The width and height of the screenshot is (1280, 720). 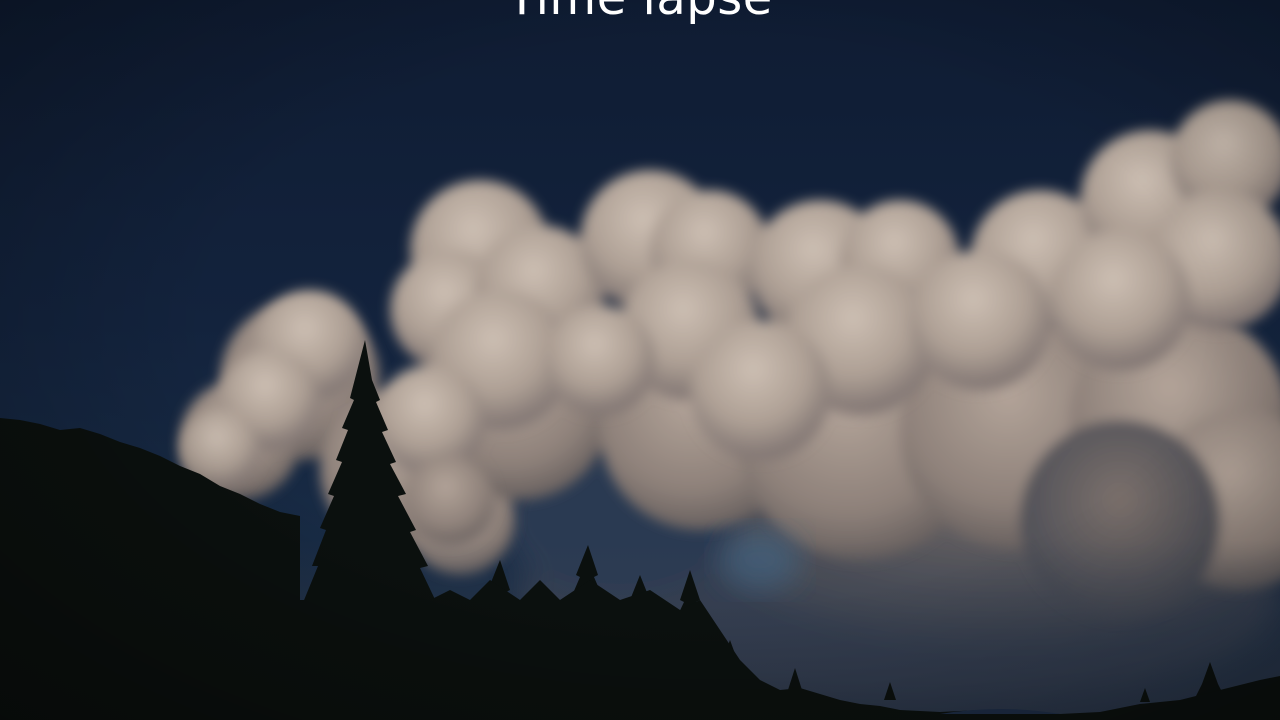 I want to click on video-caption: Time lapse, so click(x=640, y=14).